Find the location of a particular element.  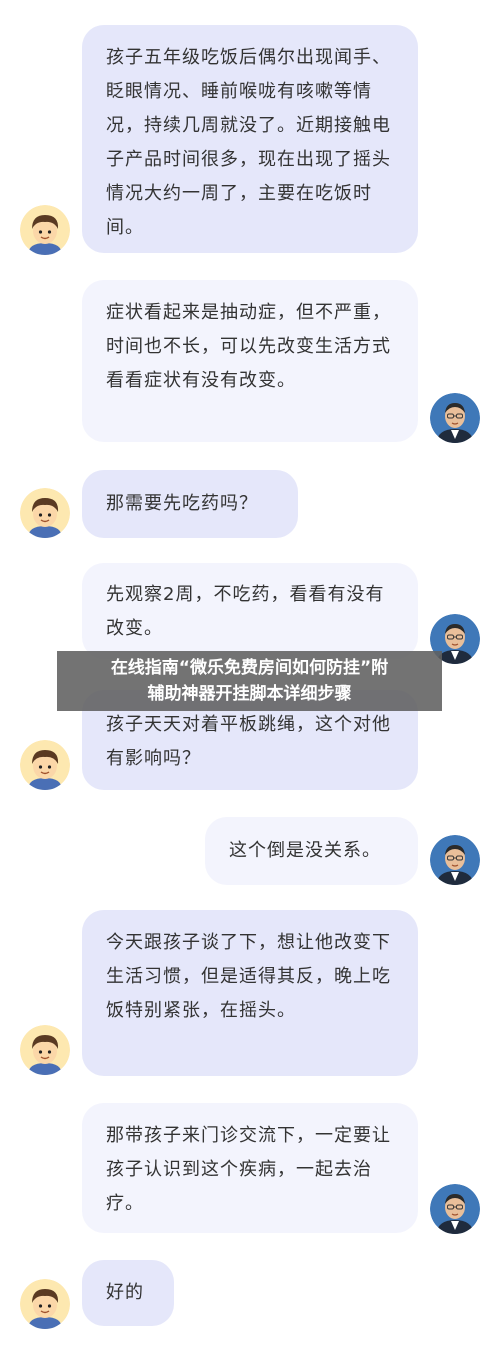

chat-bubble-doctor: 那带孩子来门诊交流下，一定要让孩子认识到这个疾病，一起去治疗。 is located at coordinates (250, 1168).